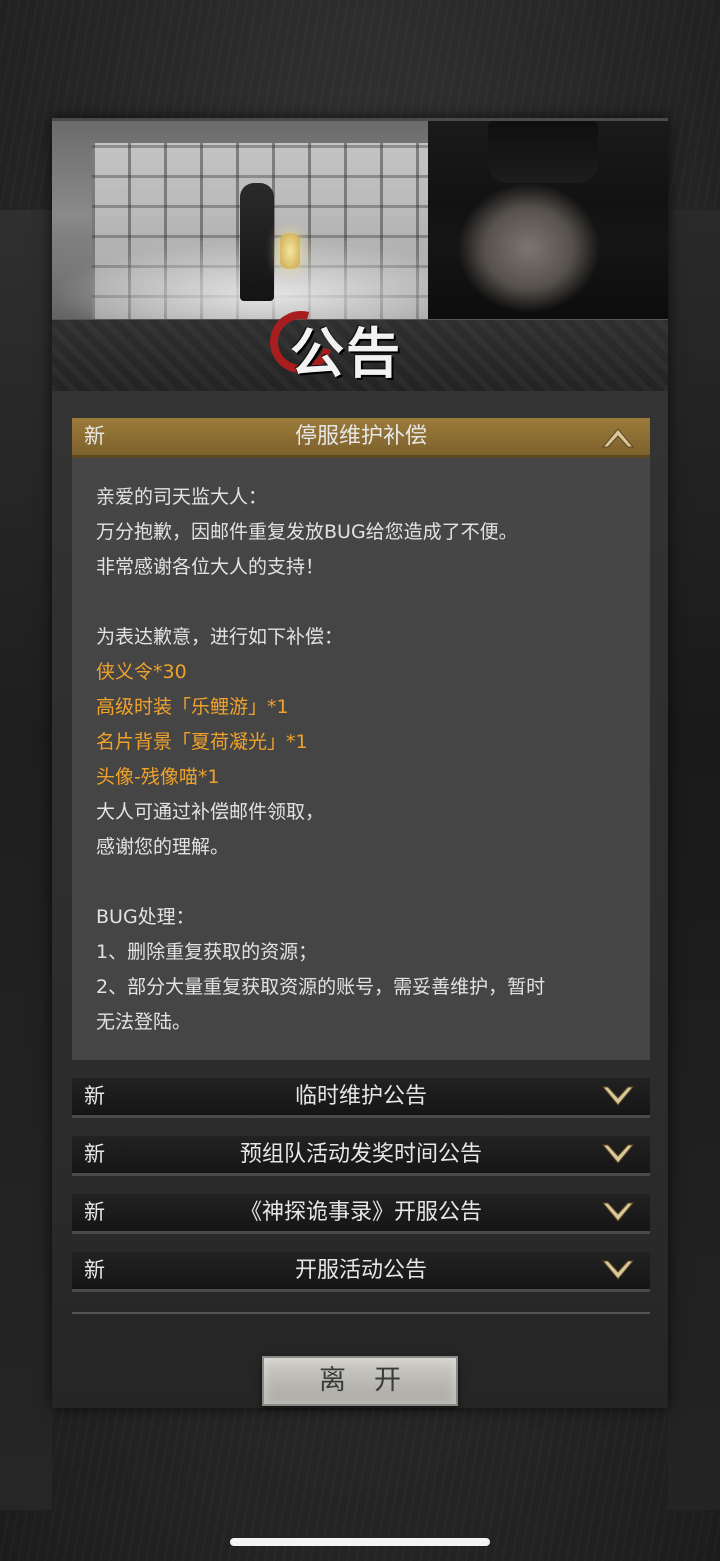 Image resolution: width=720 pixels, height=1561 pixels. I want to click on home-indicator, so click(360, 1542).